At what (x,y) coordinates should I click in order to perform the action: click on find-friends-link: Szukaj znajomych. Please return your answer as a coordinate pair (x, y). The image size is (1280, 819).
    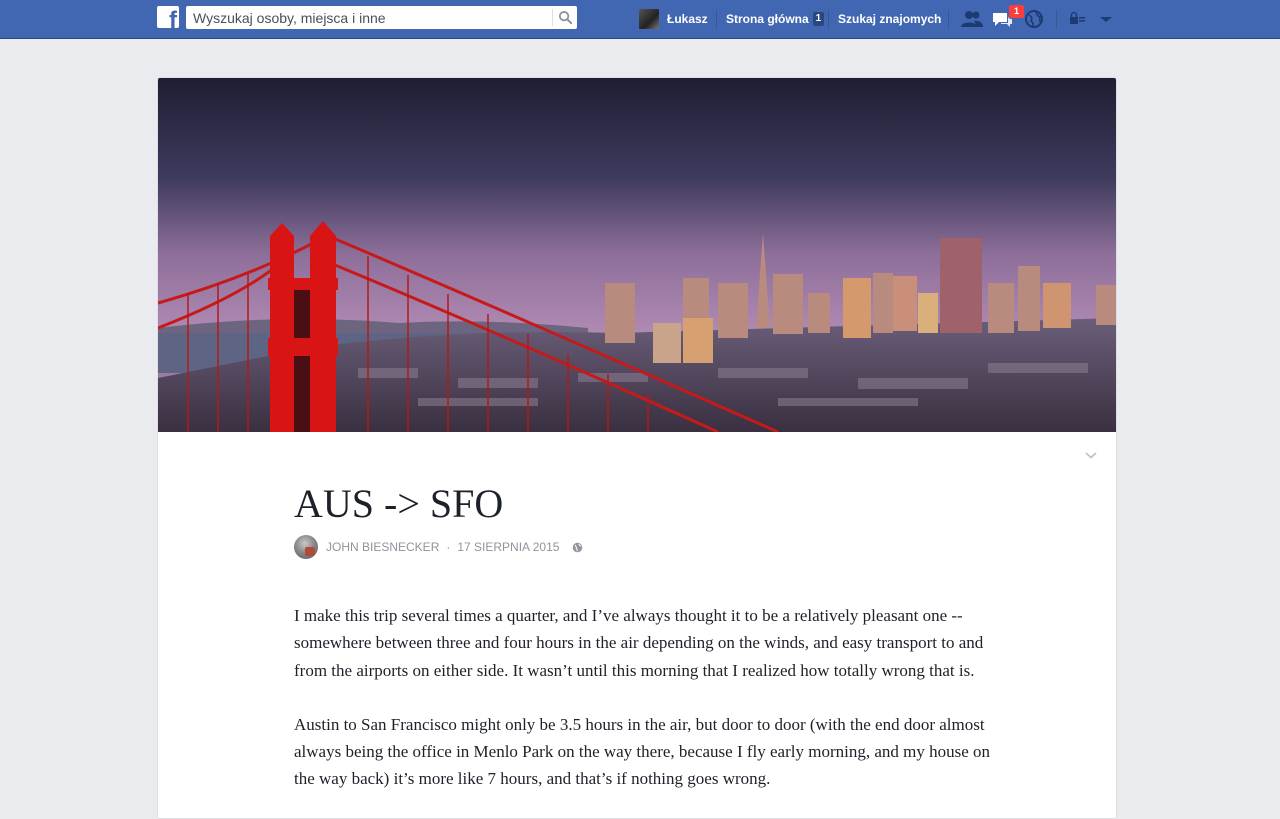
    Looking at the image, I should click on (889, 19).